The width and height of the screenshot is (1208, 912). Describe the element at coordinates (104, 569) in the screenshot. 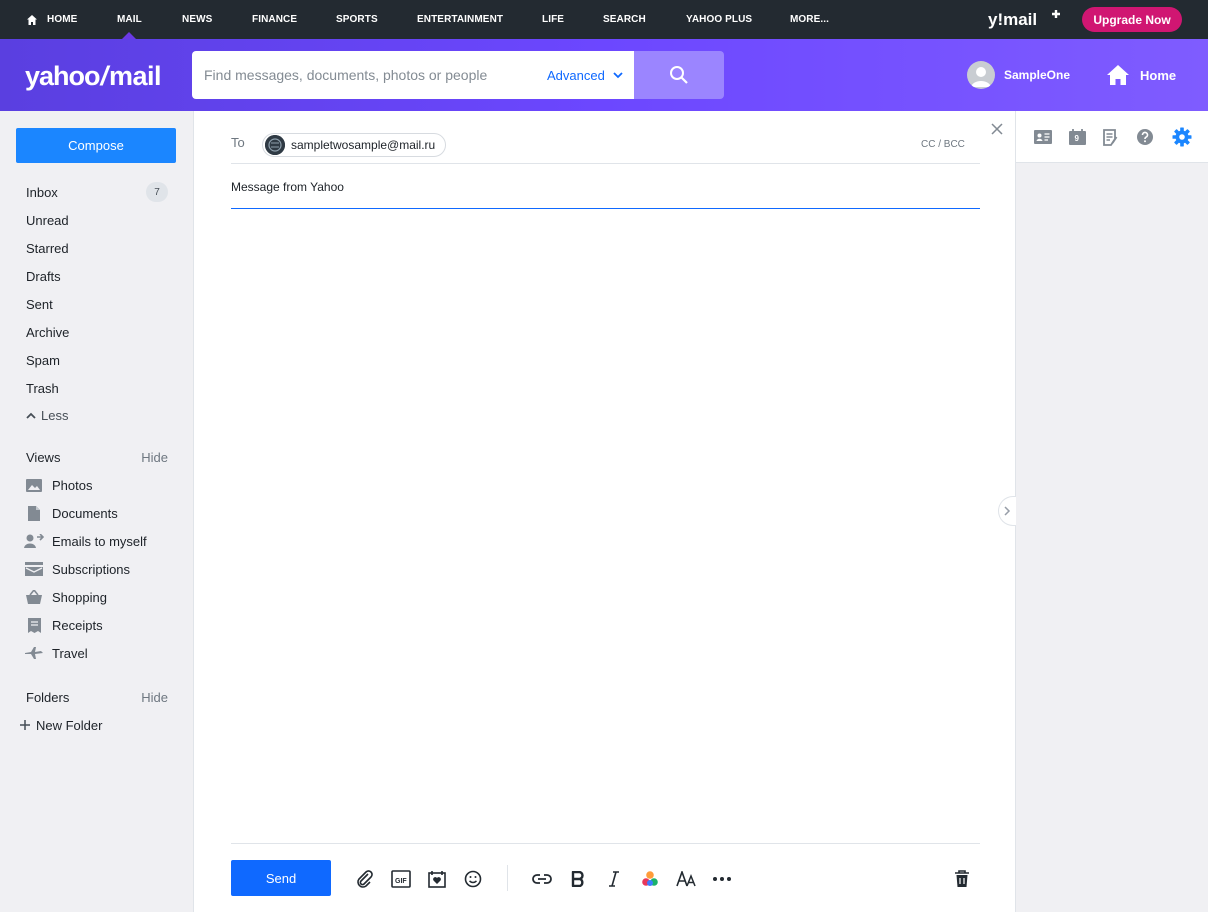

I see `view-subscriptions: Subscriptions` at that location.